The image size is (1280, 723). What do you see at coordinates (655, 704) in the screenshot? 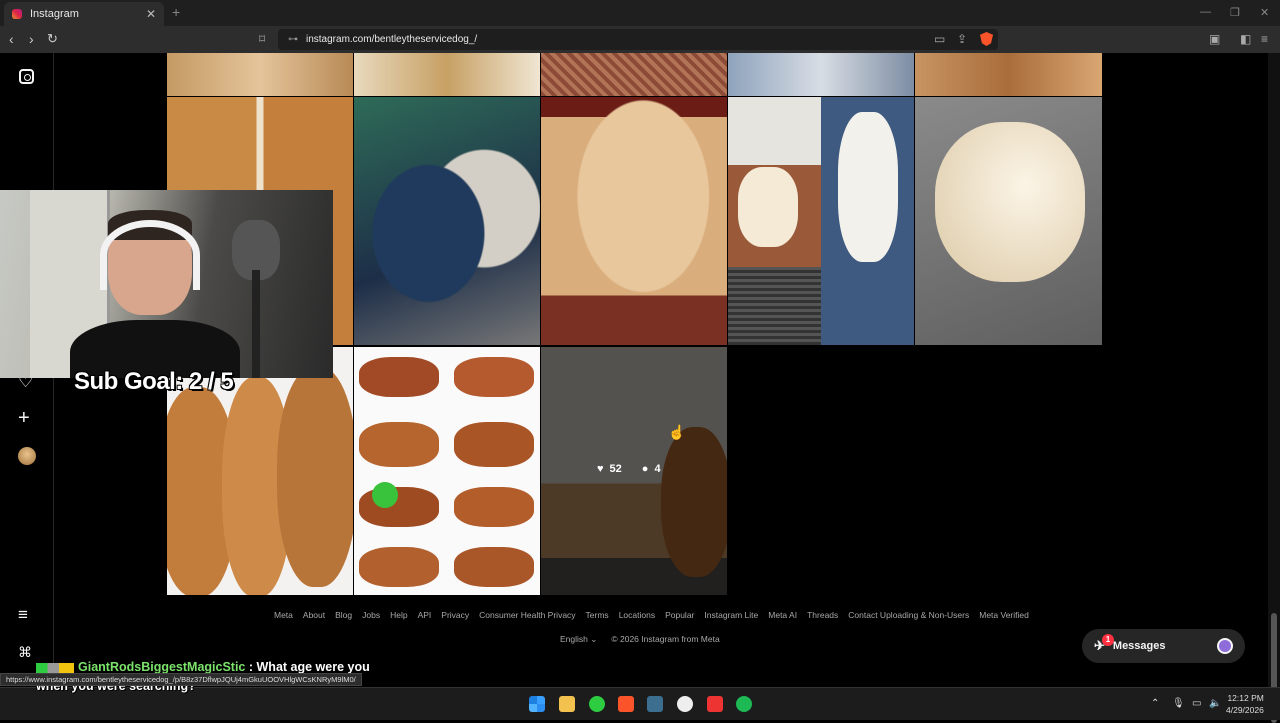
I see `app-icon` at bounding box center [655, 704].